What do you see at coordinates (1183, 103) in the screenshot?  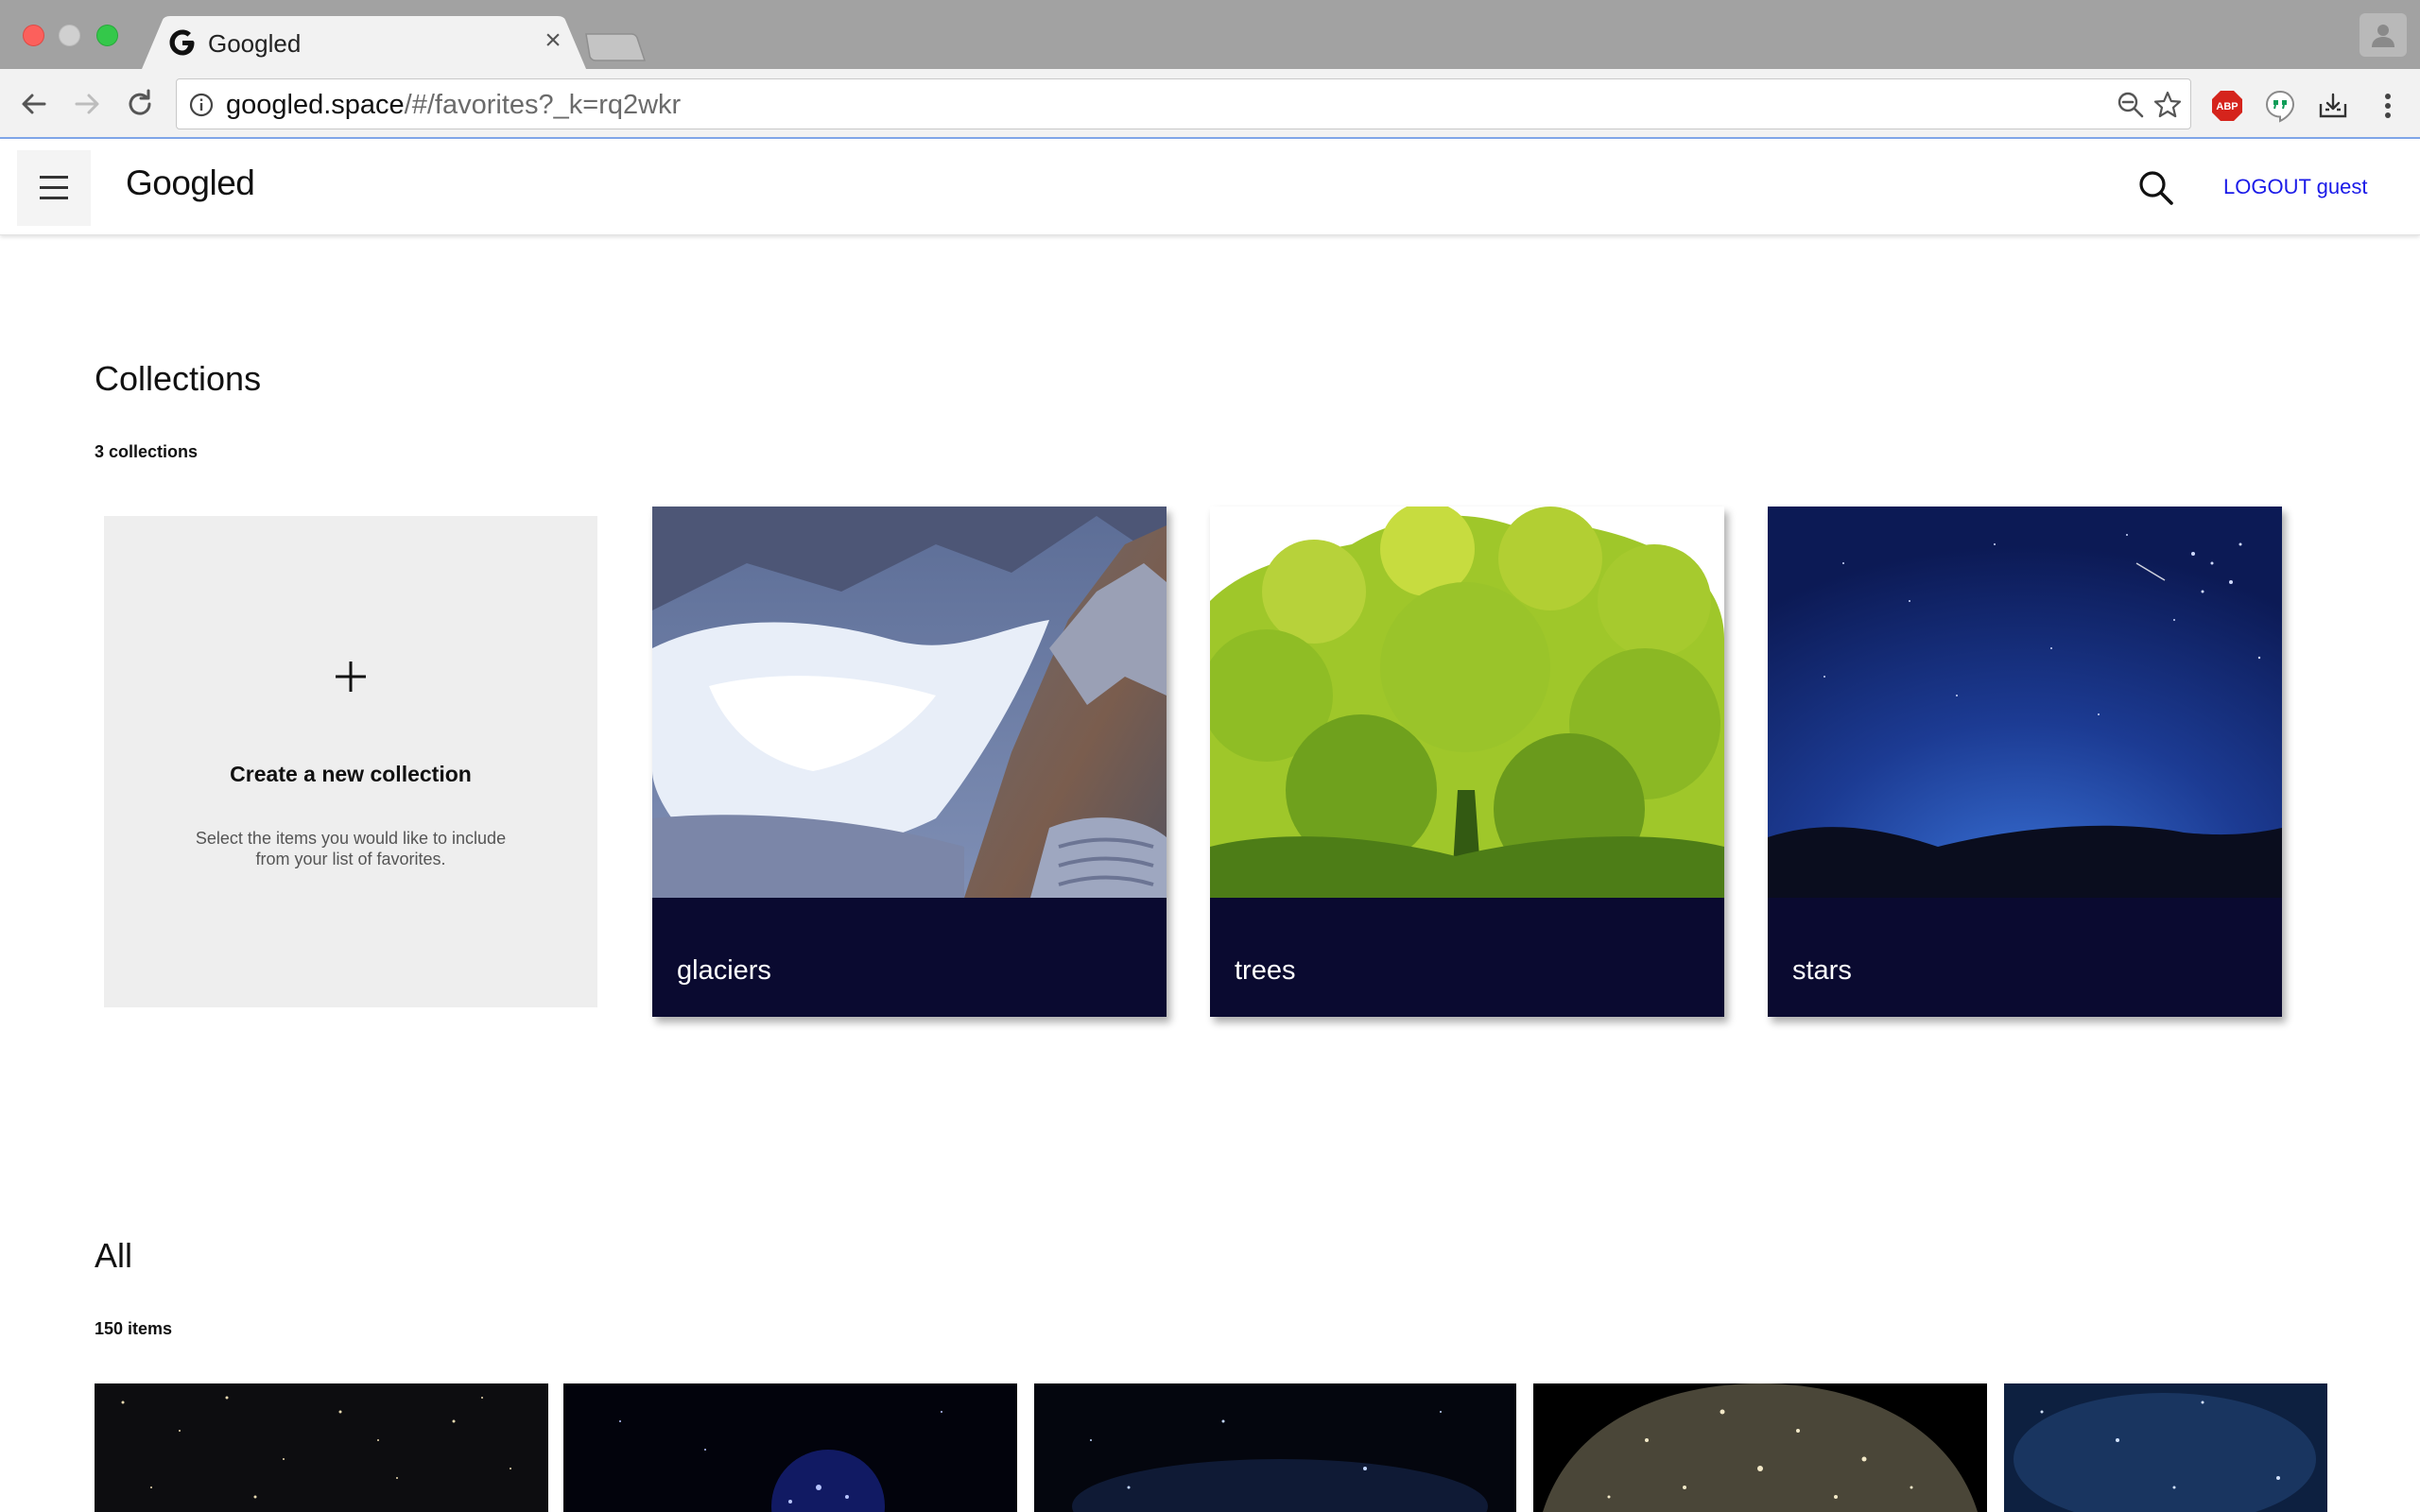 I see `address-bar: googled.space/#/favorites?_k=rq2wkr` at bounding box center [1183, 103].